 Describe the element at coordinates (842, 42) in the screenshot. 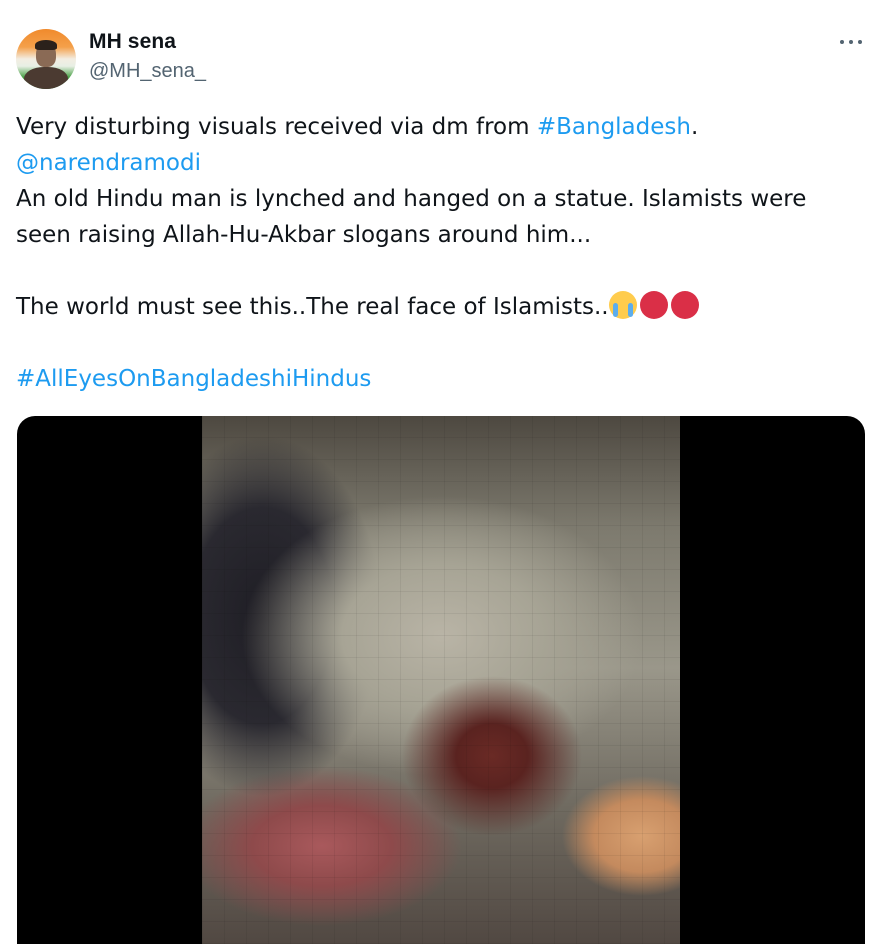

I see `more-horizontal-icon` at that location.